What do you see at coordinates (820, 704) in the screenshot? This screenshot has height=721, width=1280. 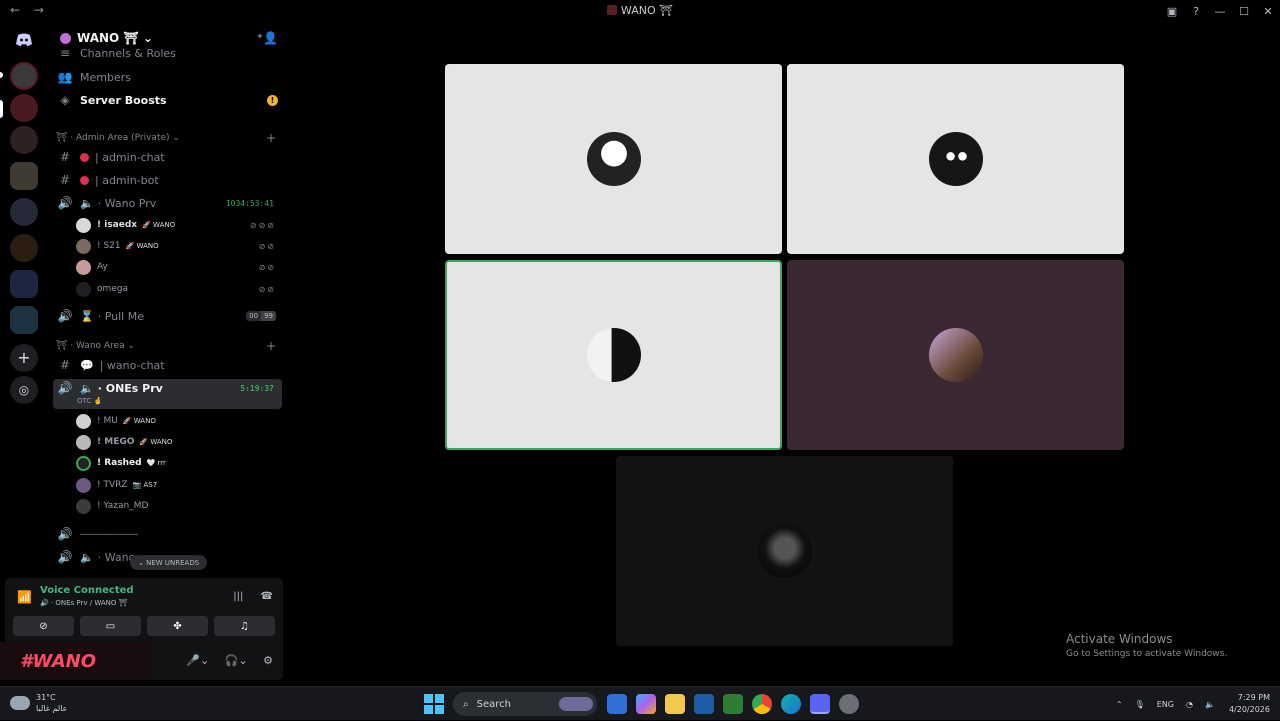 I see `discord-icon` at bounding box center [820, 704].